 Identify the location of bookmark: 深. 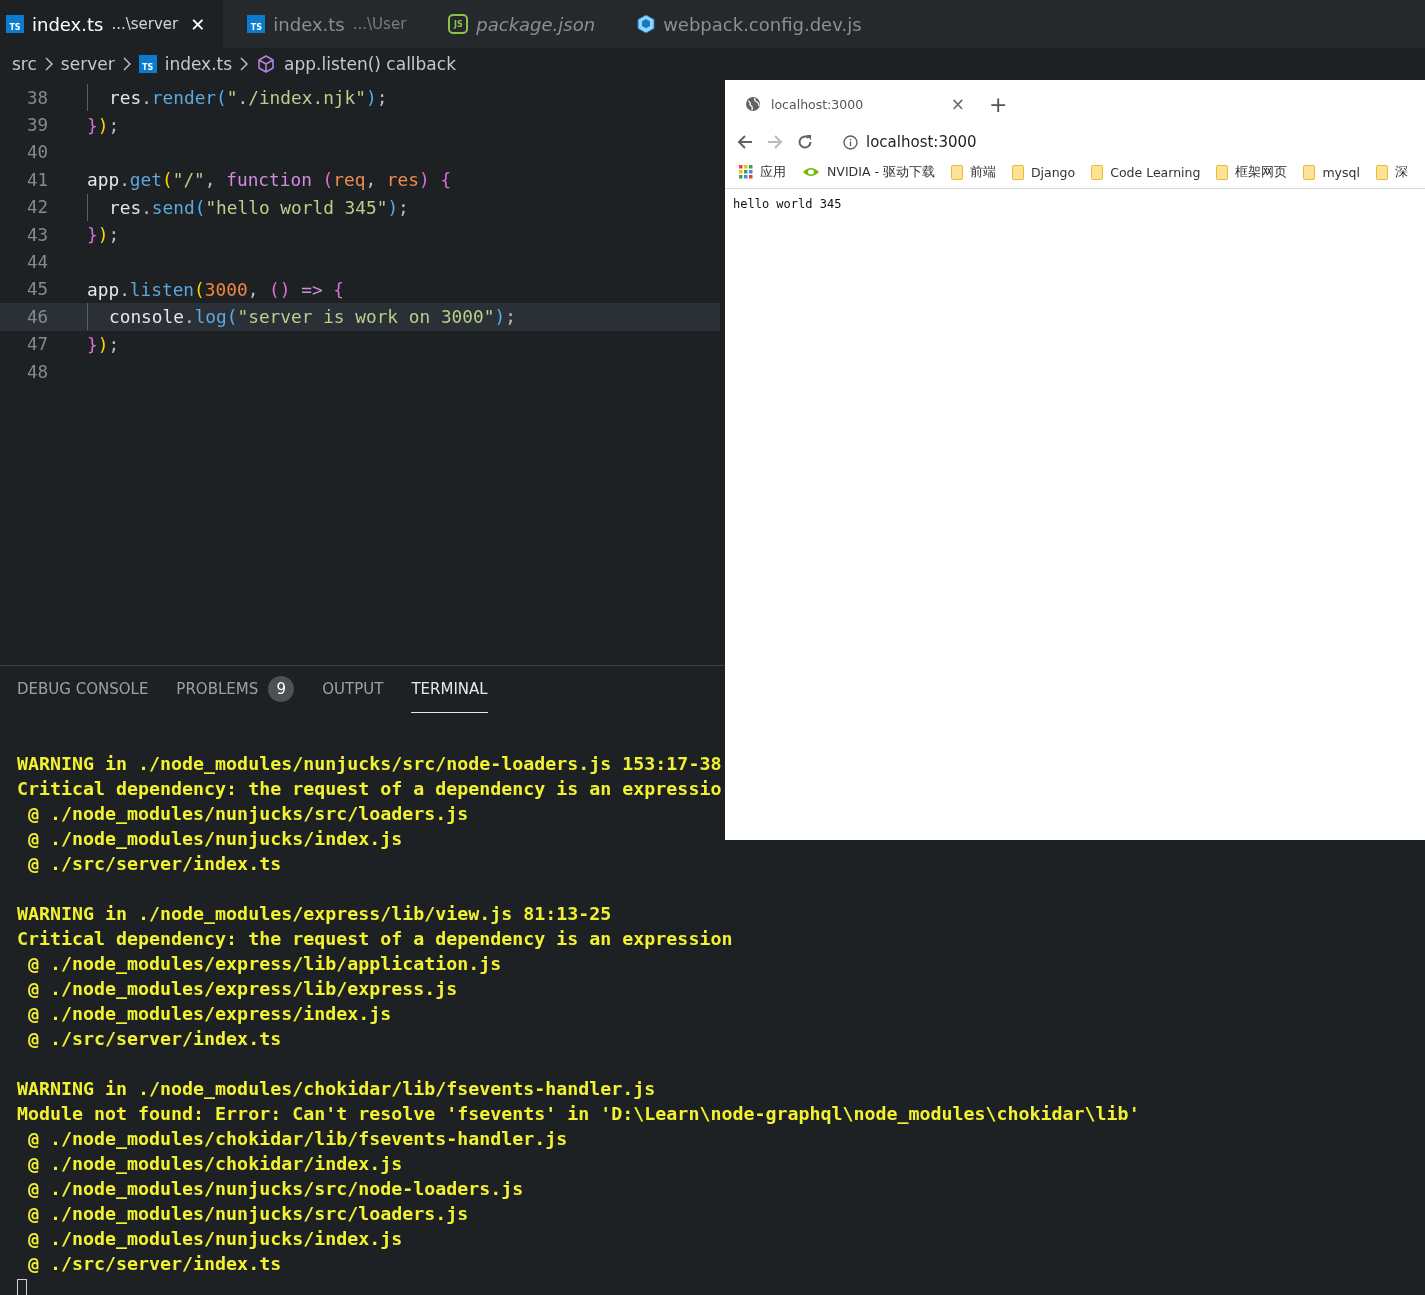
(1391, 172).